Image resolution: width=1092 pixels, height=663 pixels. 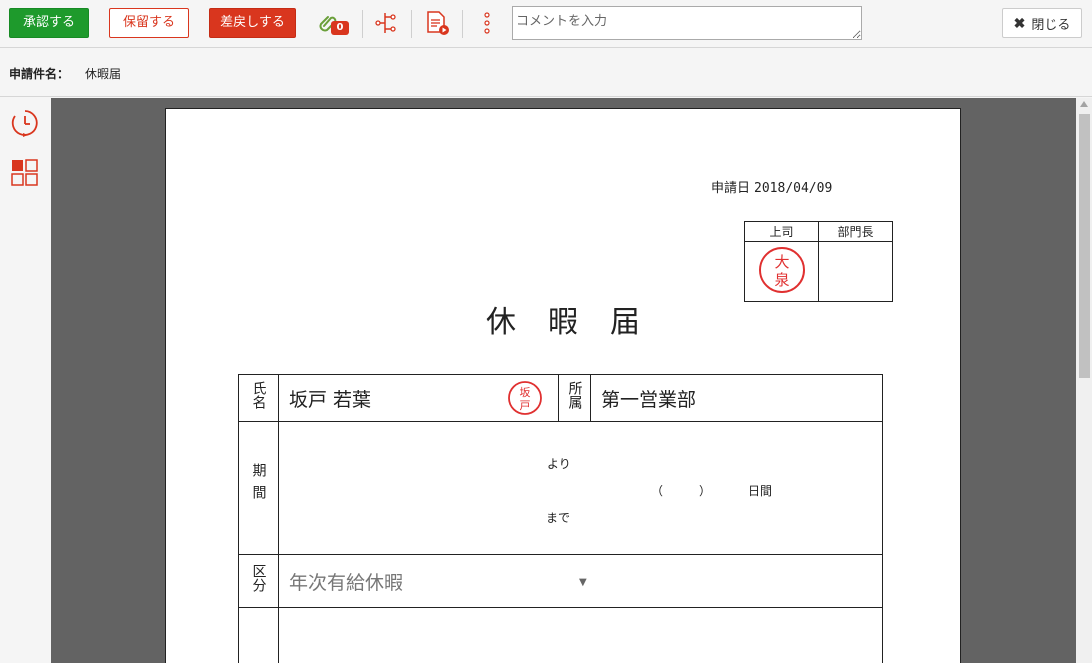 I want to click on route-button, so click(x=386, y=23).